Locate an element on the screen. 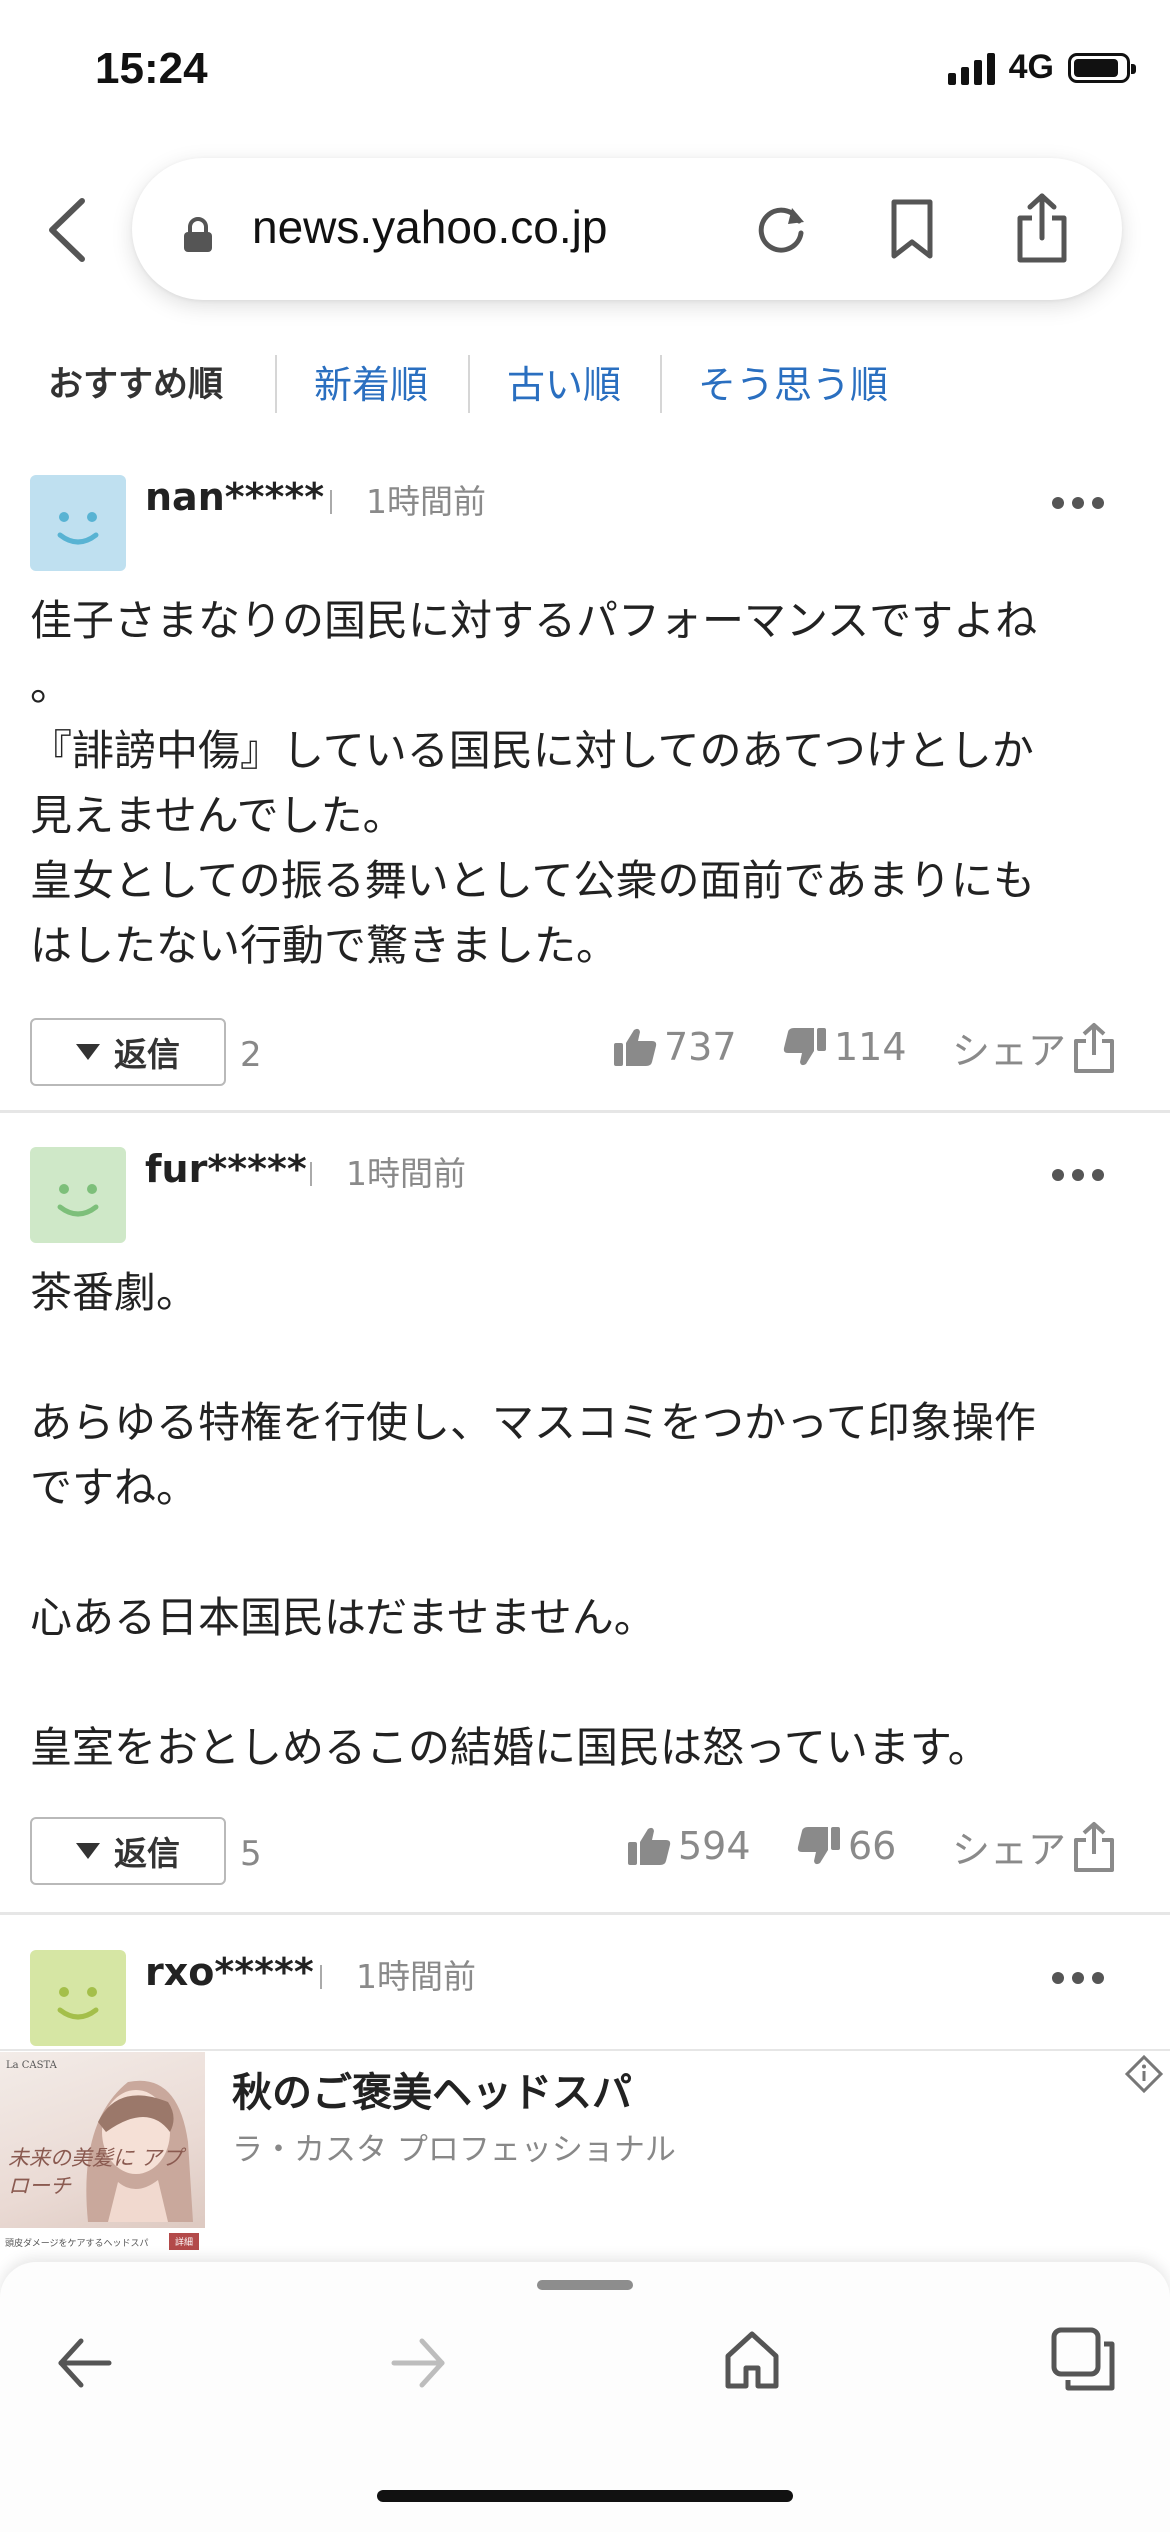 This screenshot has height=2532, width=1170. forward-arrow-icon is located at coordinates (418, 2363).